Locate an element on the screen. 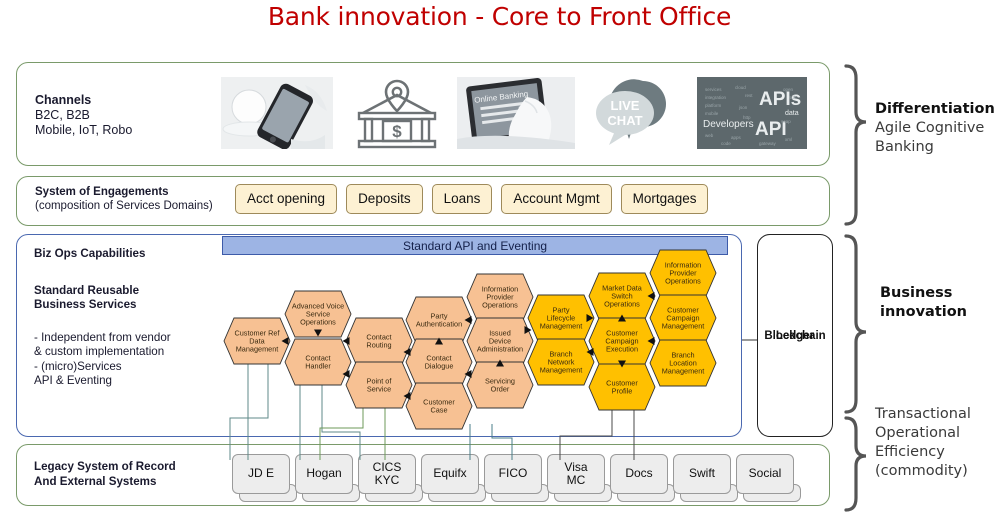  channels-label-group: Channels B2C, B2B Mobile, IoT, Robo is located at coordinates (83, 115).